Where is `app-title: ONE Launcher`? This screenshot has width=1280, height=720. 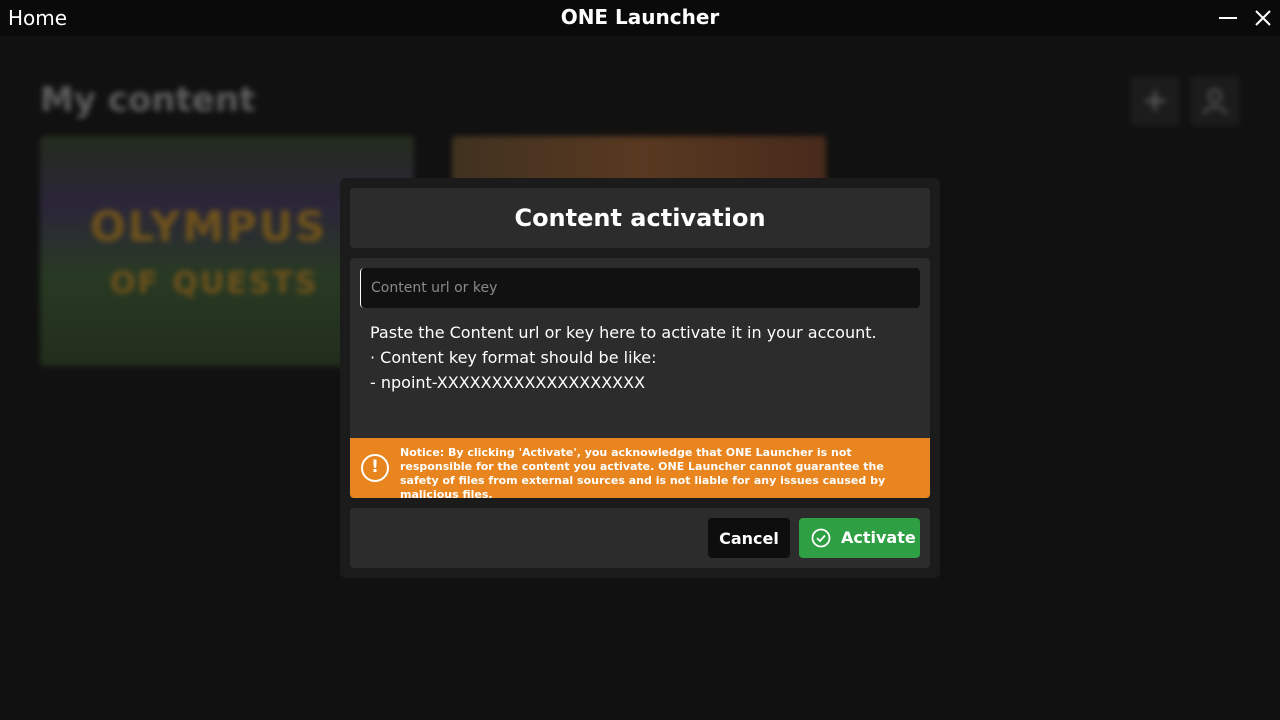
app-title: ONE Launcher is located at coordinates (640, 17).